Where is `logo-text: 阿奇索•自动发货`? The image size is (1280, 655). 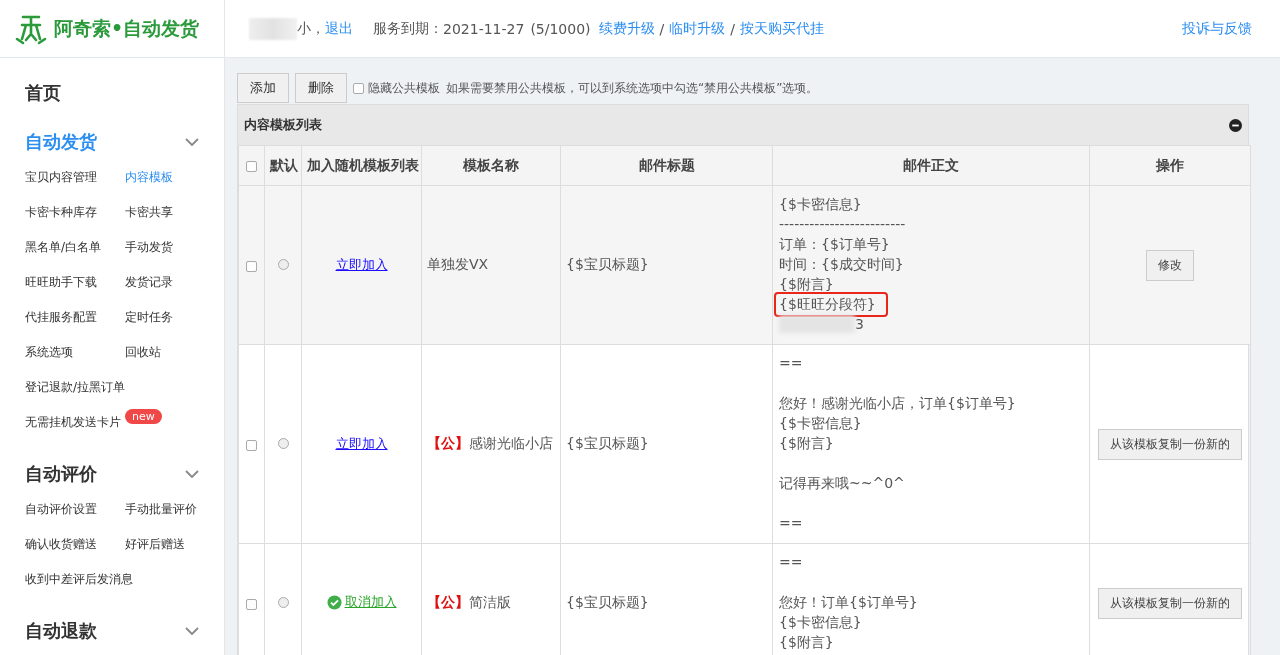 logo-text: 阿奇索•自动发货 is located at coordinates (127, 28).